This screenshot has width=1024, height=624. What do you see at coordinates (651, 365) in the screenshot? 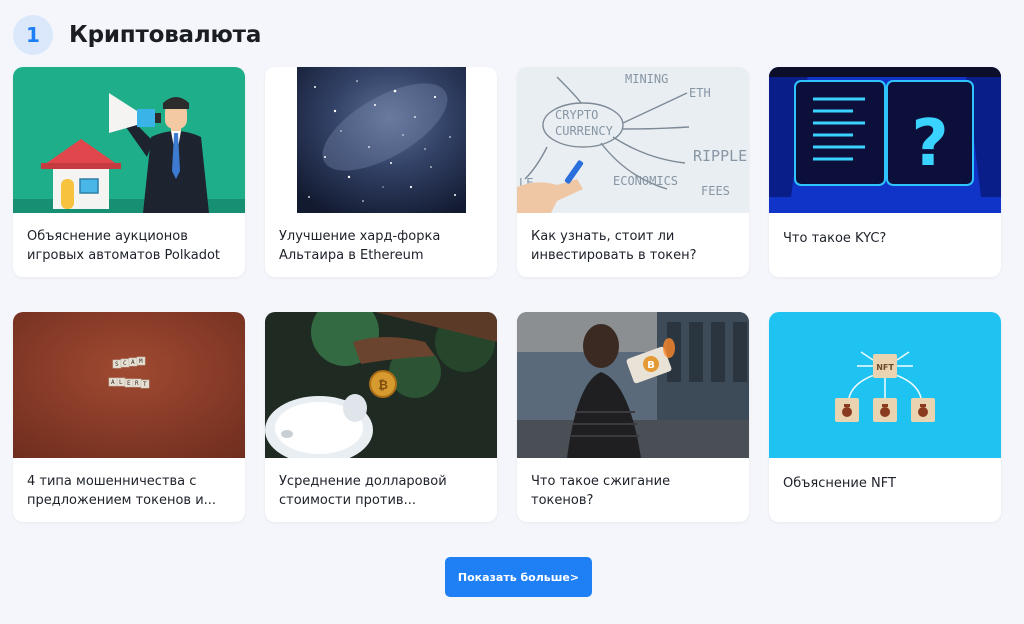
I see `svg-text: B` at bounding box center [651, 365].